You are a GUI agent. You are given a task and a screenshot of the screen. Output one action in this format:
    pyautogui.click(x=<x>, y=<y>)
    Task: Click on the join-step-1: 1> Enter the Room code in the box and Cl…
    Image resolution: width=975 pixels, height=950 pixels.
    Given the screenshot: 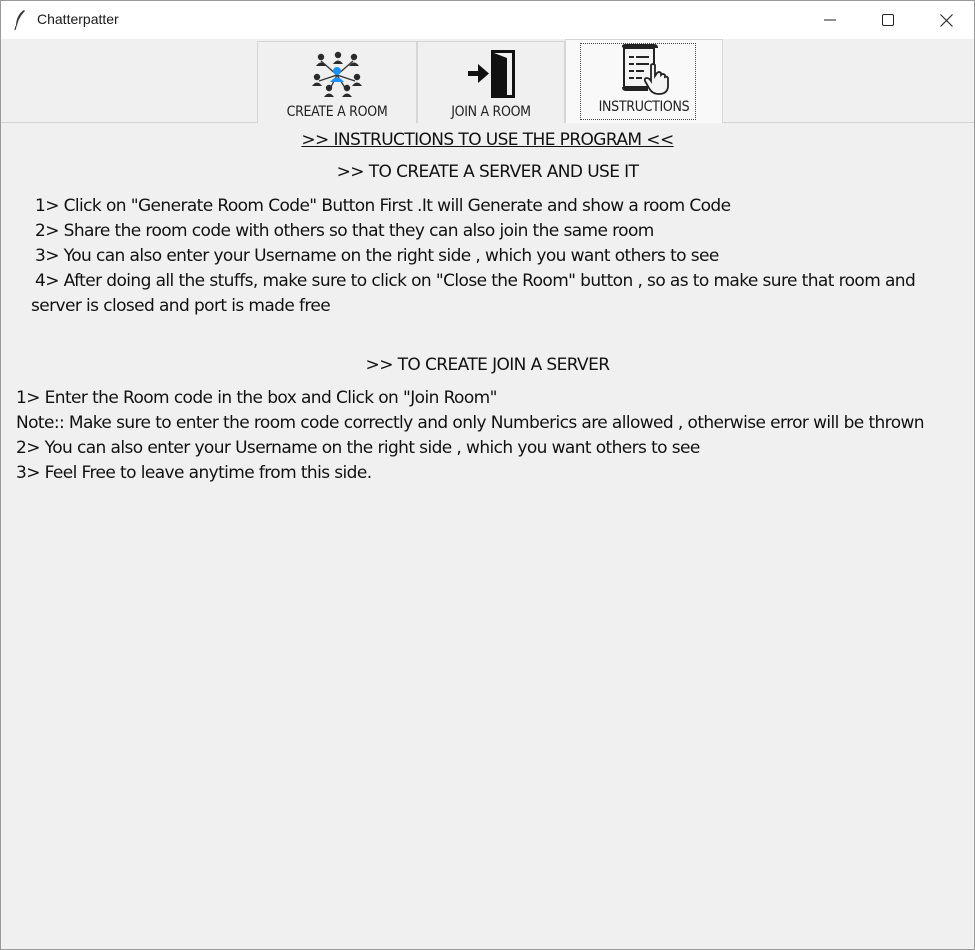 What is the action you would take?
    pyautogui.click(x=256, y=398)
    